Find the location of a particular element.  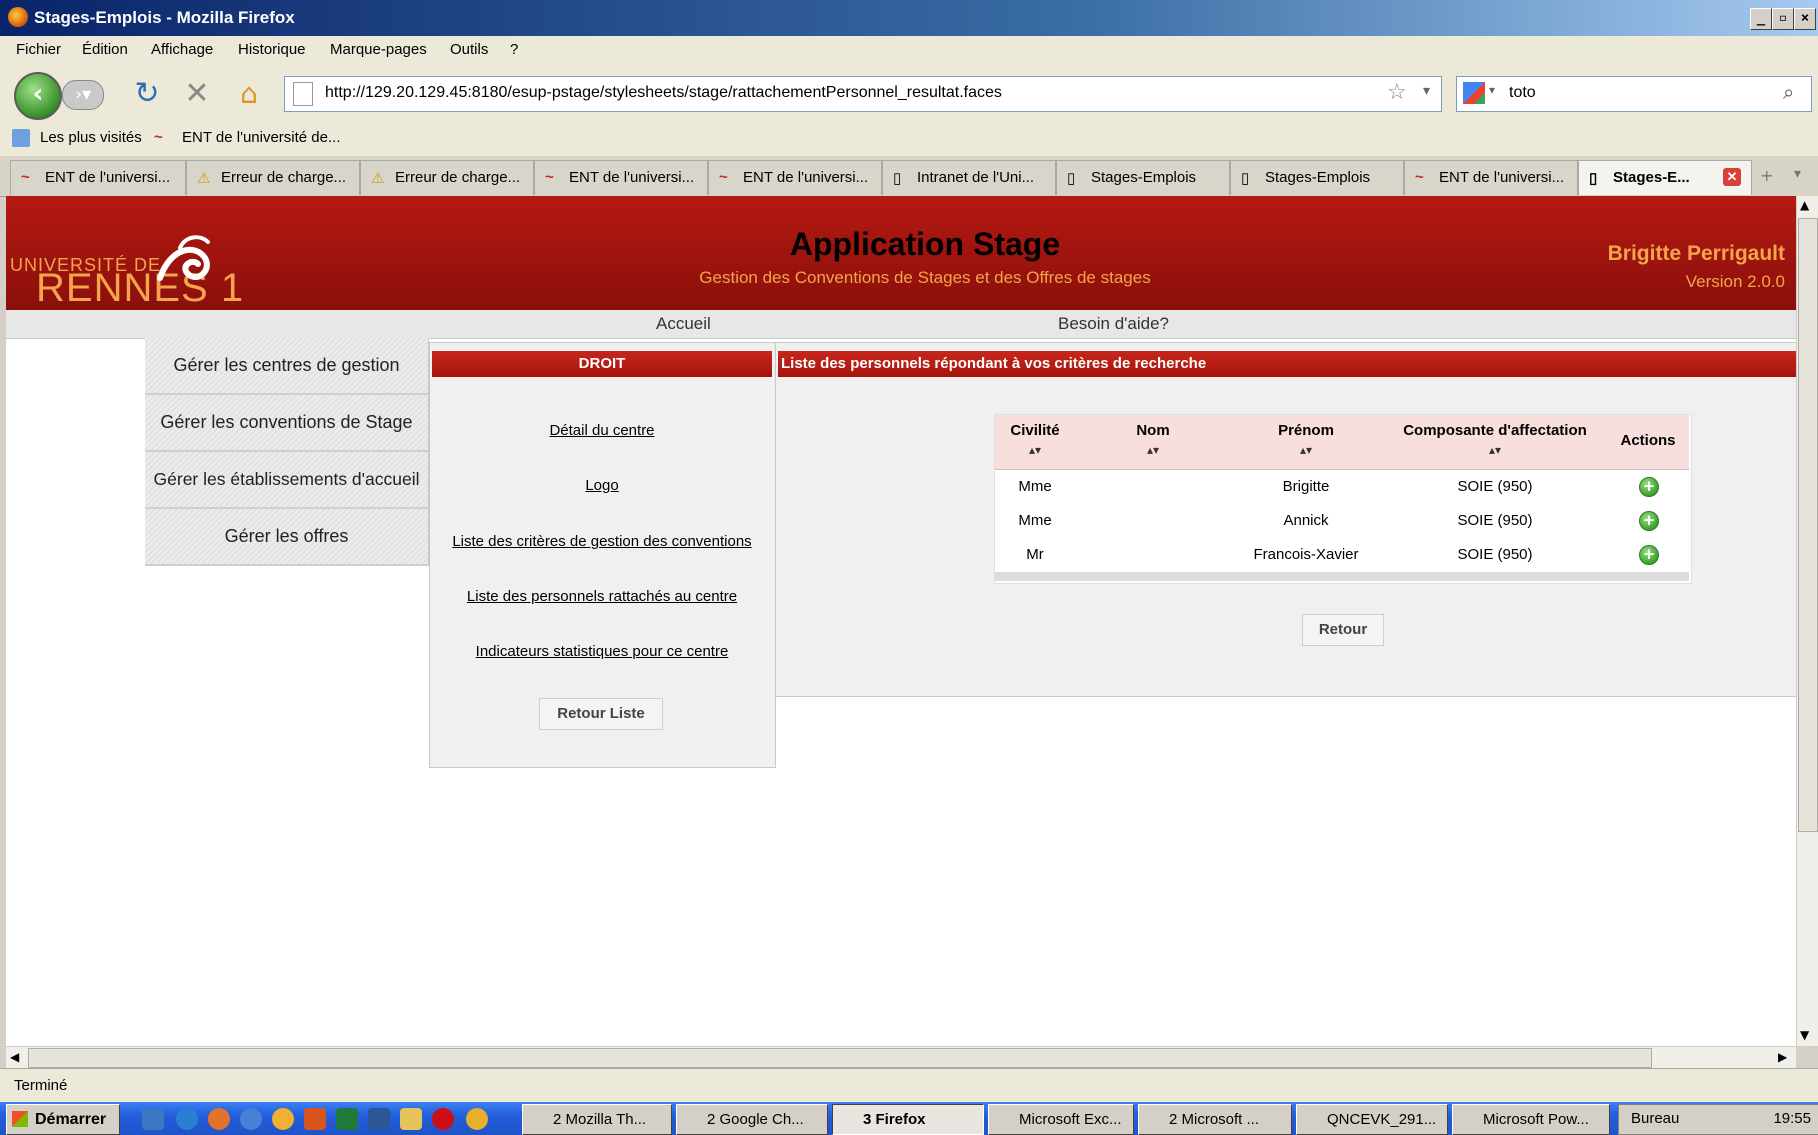

ie-icon is located at coordinates (187, 1119).